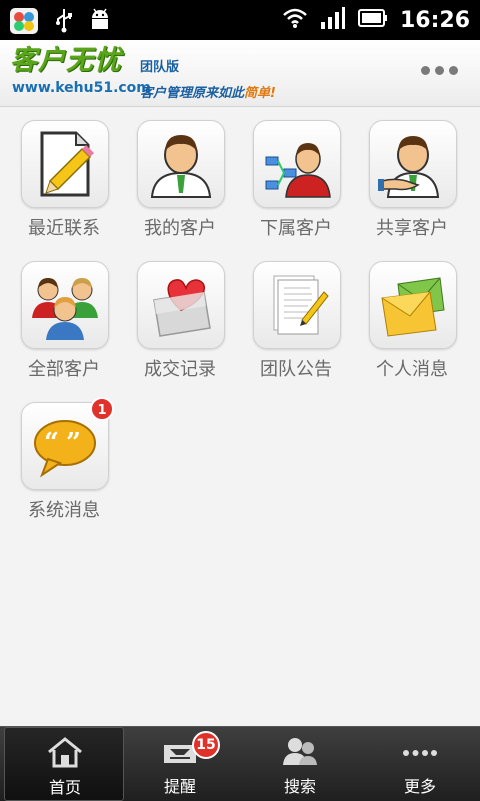 The width and height of the screenshot is (480, 801). I want to click on android-debug-icon, so click(100, 22).